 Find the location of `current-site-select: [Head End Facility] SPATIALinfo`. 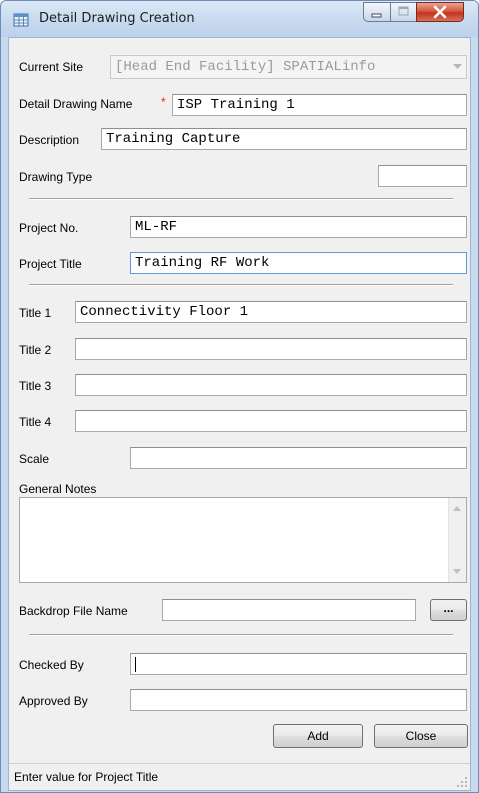

current-site-select: [Head End Facility] SPATIALinfo is located at coordinates (288, 67).